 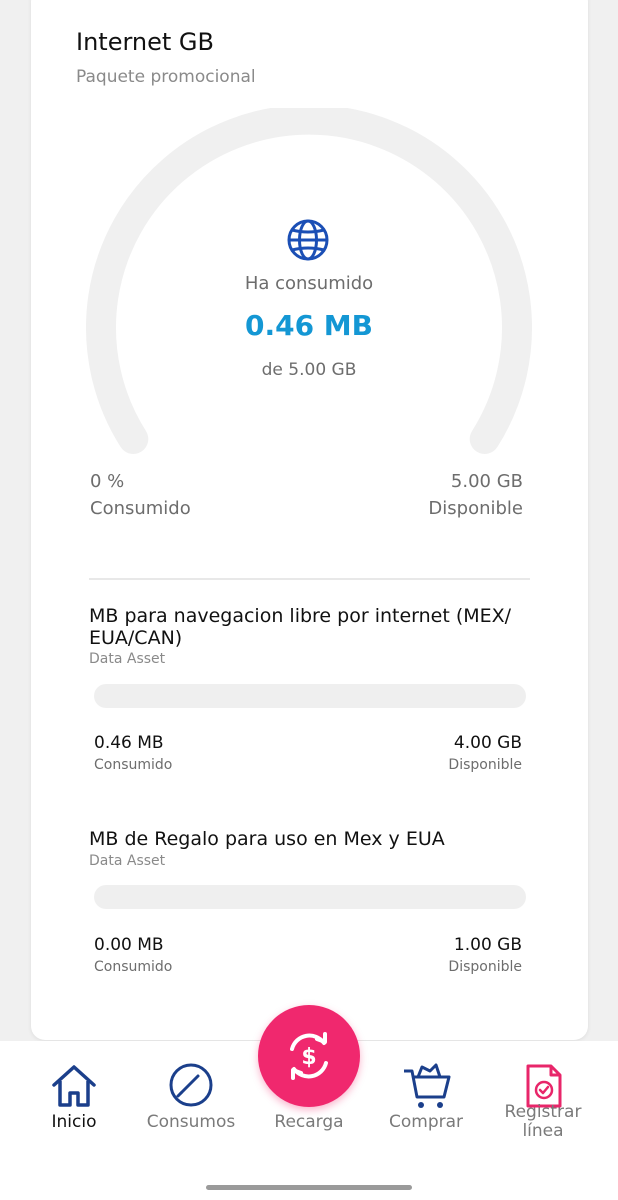 I want to click on nav-item-inicio: Inicio, so click(x=74, y=1096).